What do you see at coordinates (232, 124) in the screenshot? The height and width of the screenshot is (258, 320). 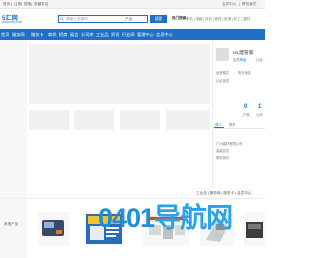 I see `tab-contact: 联系` at bounding box center [232, 124].